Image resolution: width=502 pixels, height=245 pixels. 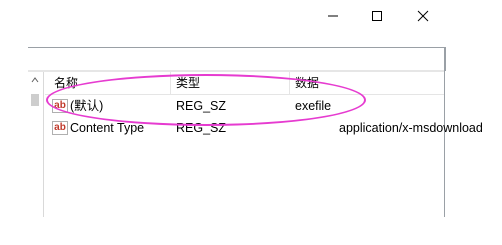 What do you see at coordinates (251, 16) in the screenshot?
I see `title-bar` at bounding box center [251, 16].